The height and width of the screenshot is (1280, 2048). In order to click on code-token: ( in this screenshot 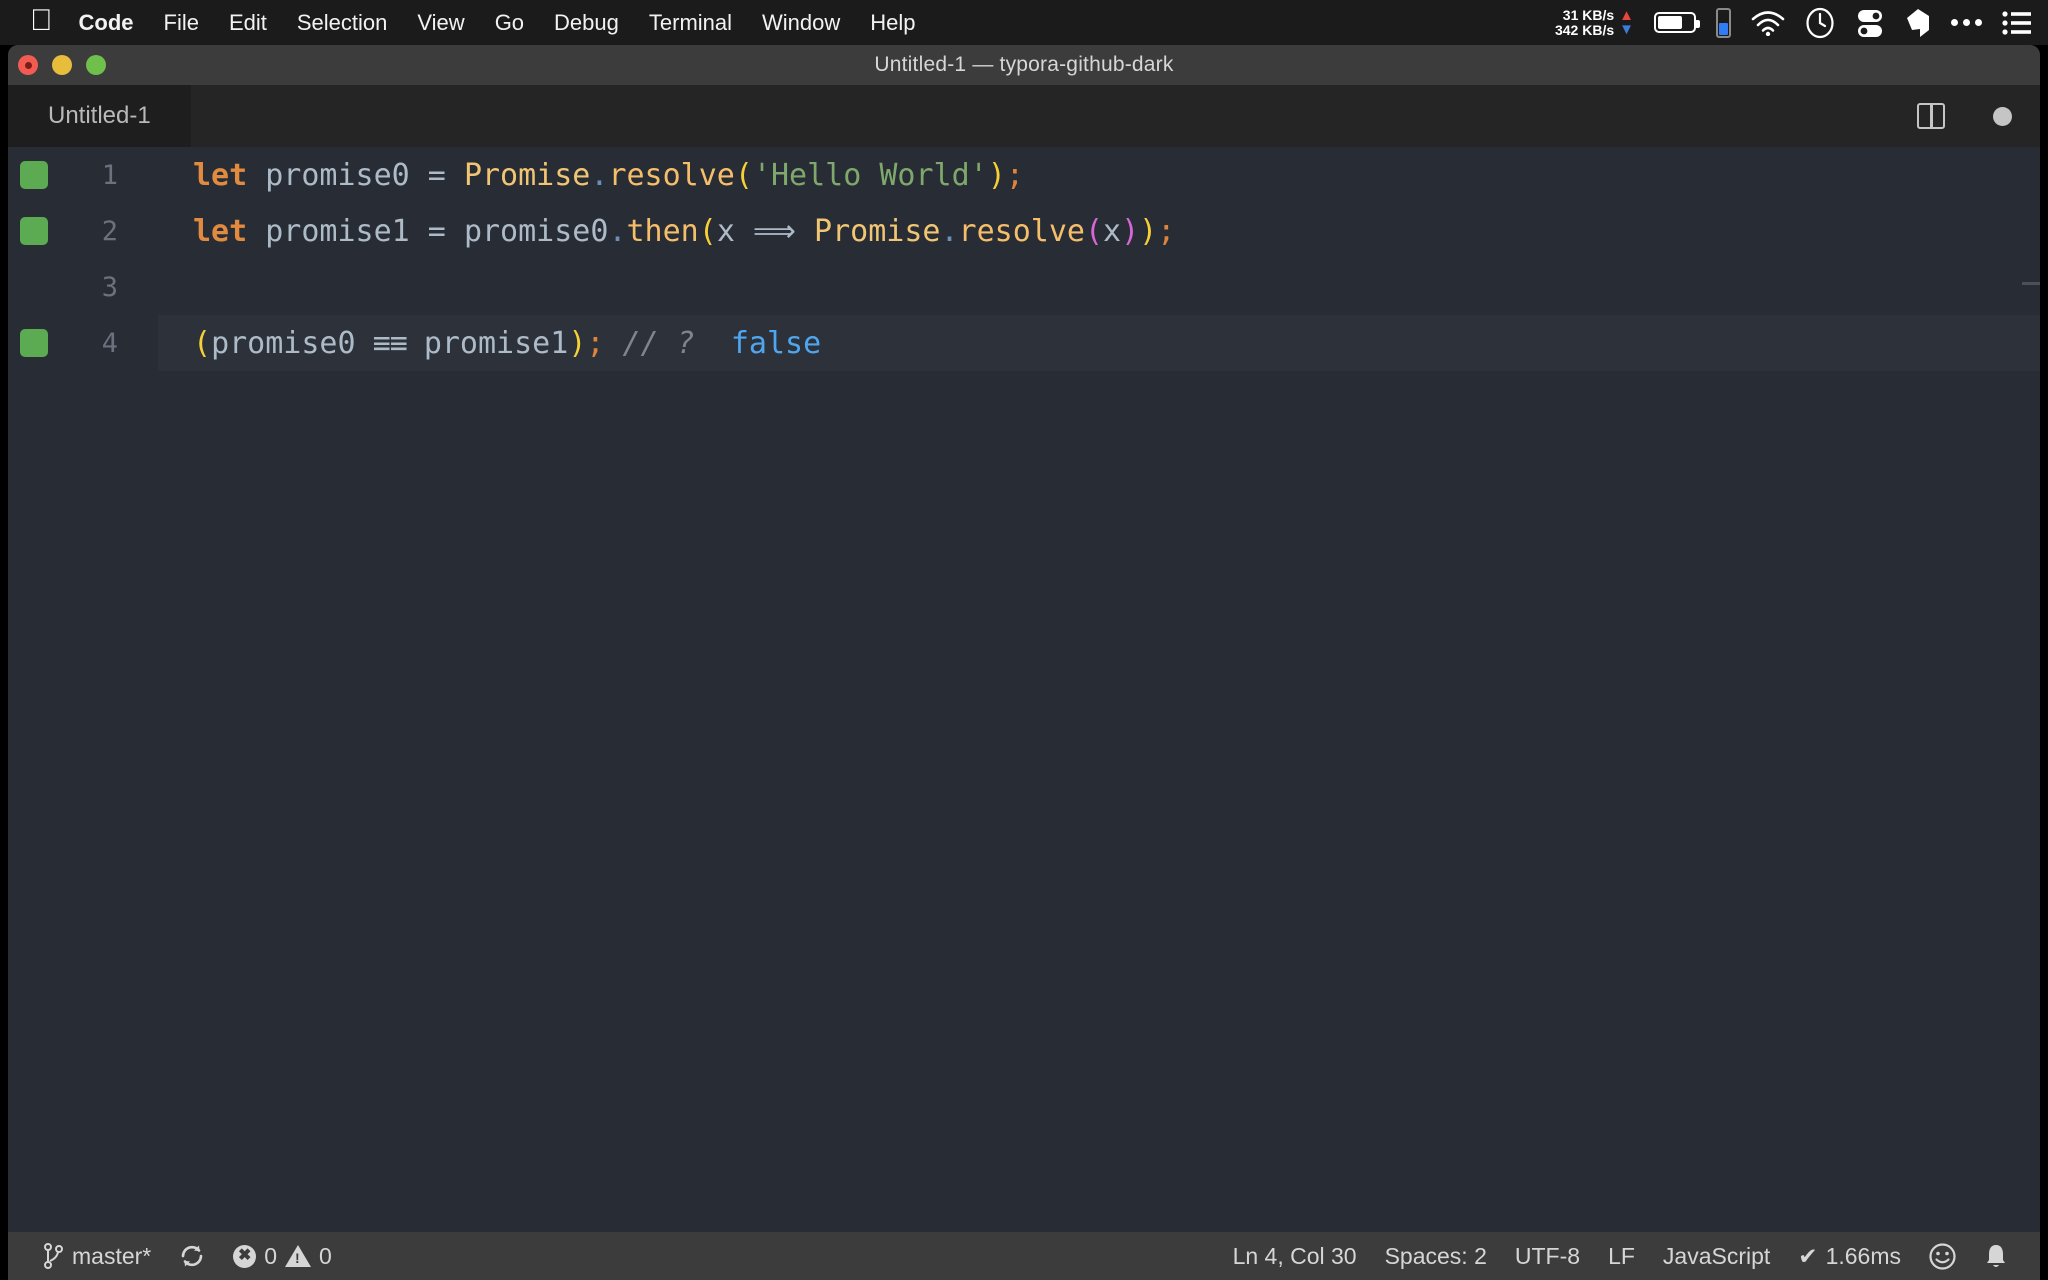, I will do `click(202, 343)`.